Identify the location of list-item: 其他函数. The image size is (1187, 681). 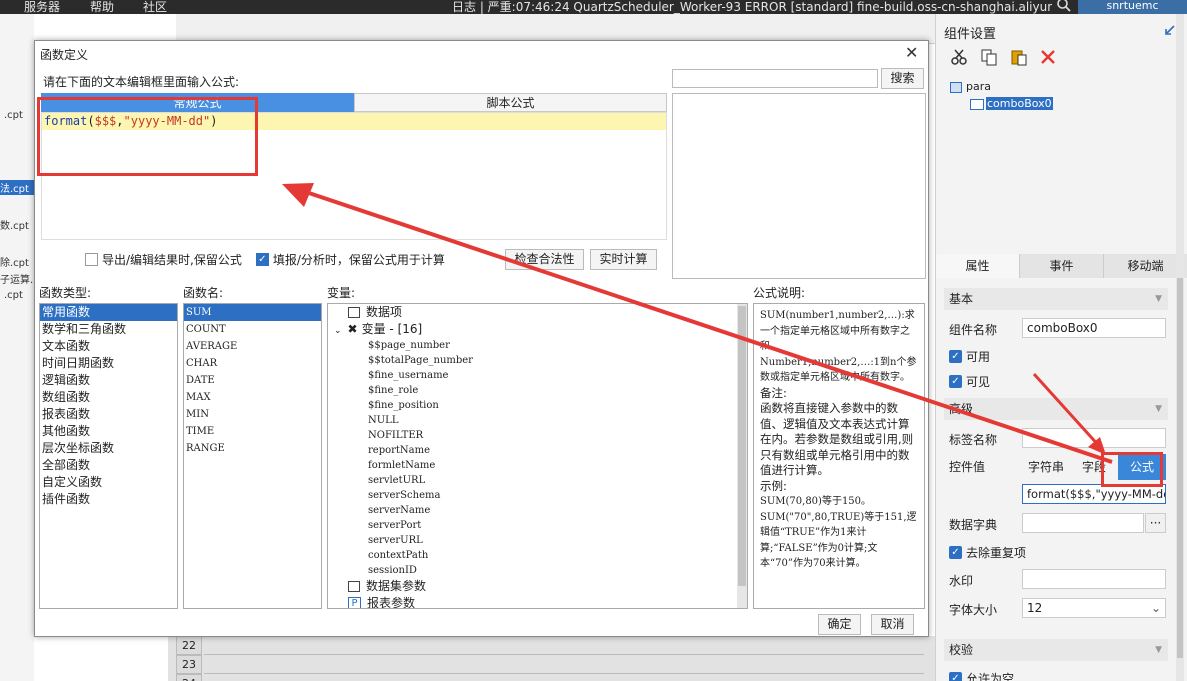
(108, 431).